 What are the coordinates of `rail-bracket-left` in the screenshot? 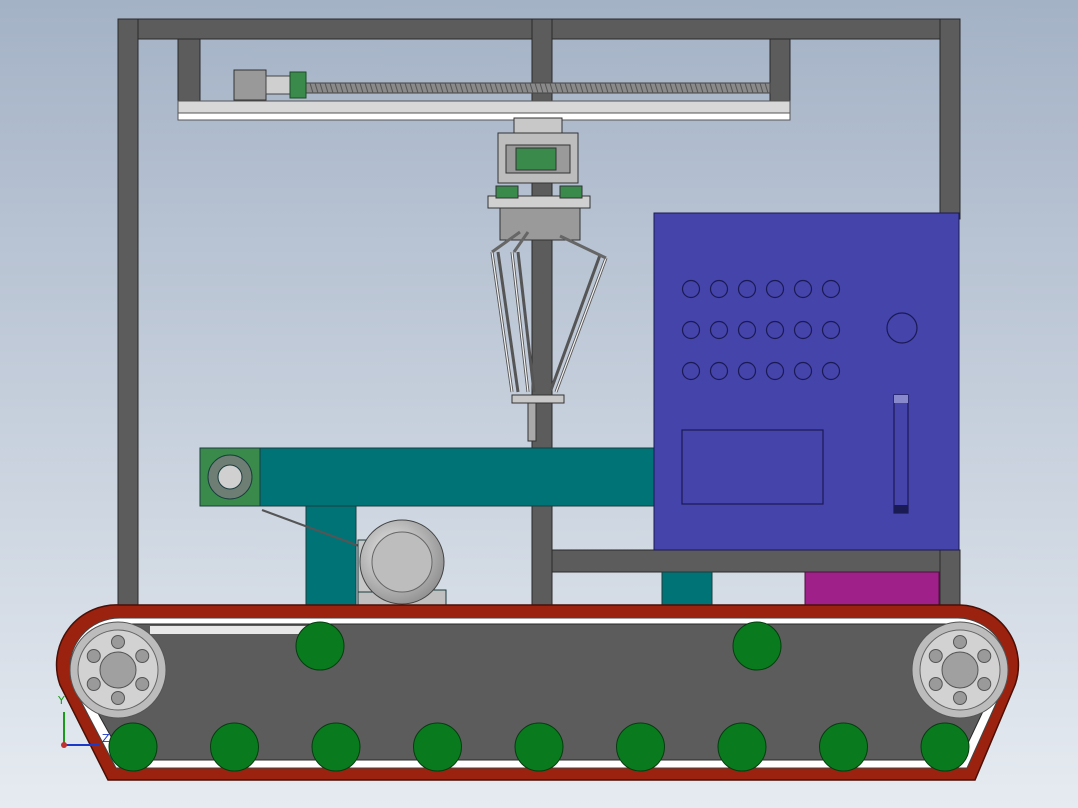 It's located at (189, 71).